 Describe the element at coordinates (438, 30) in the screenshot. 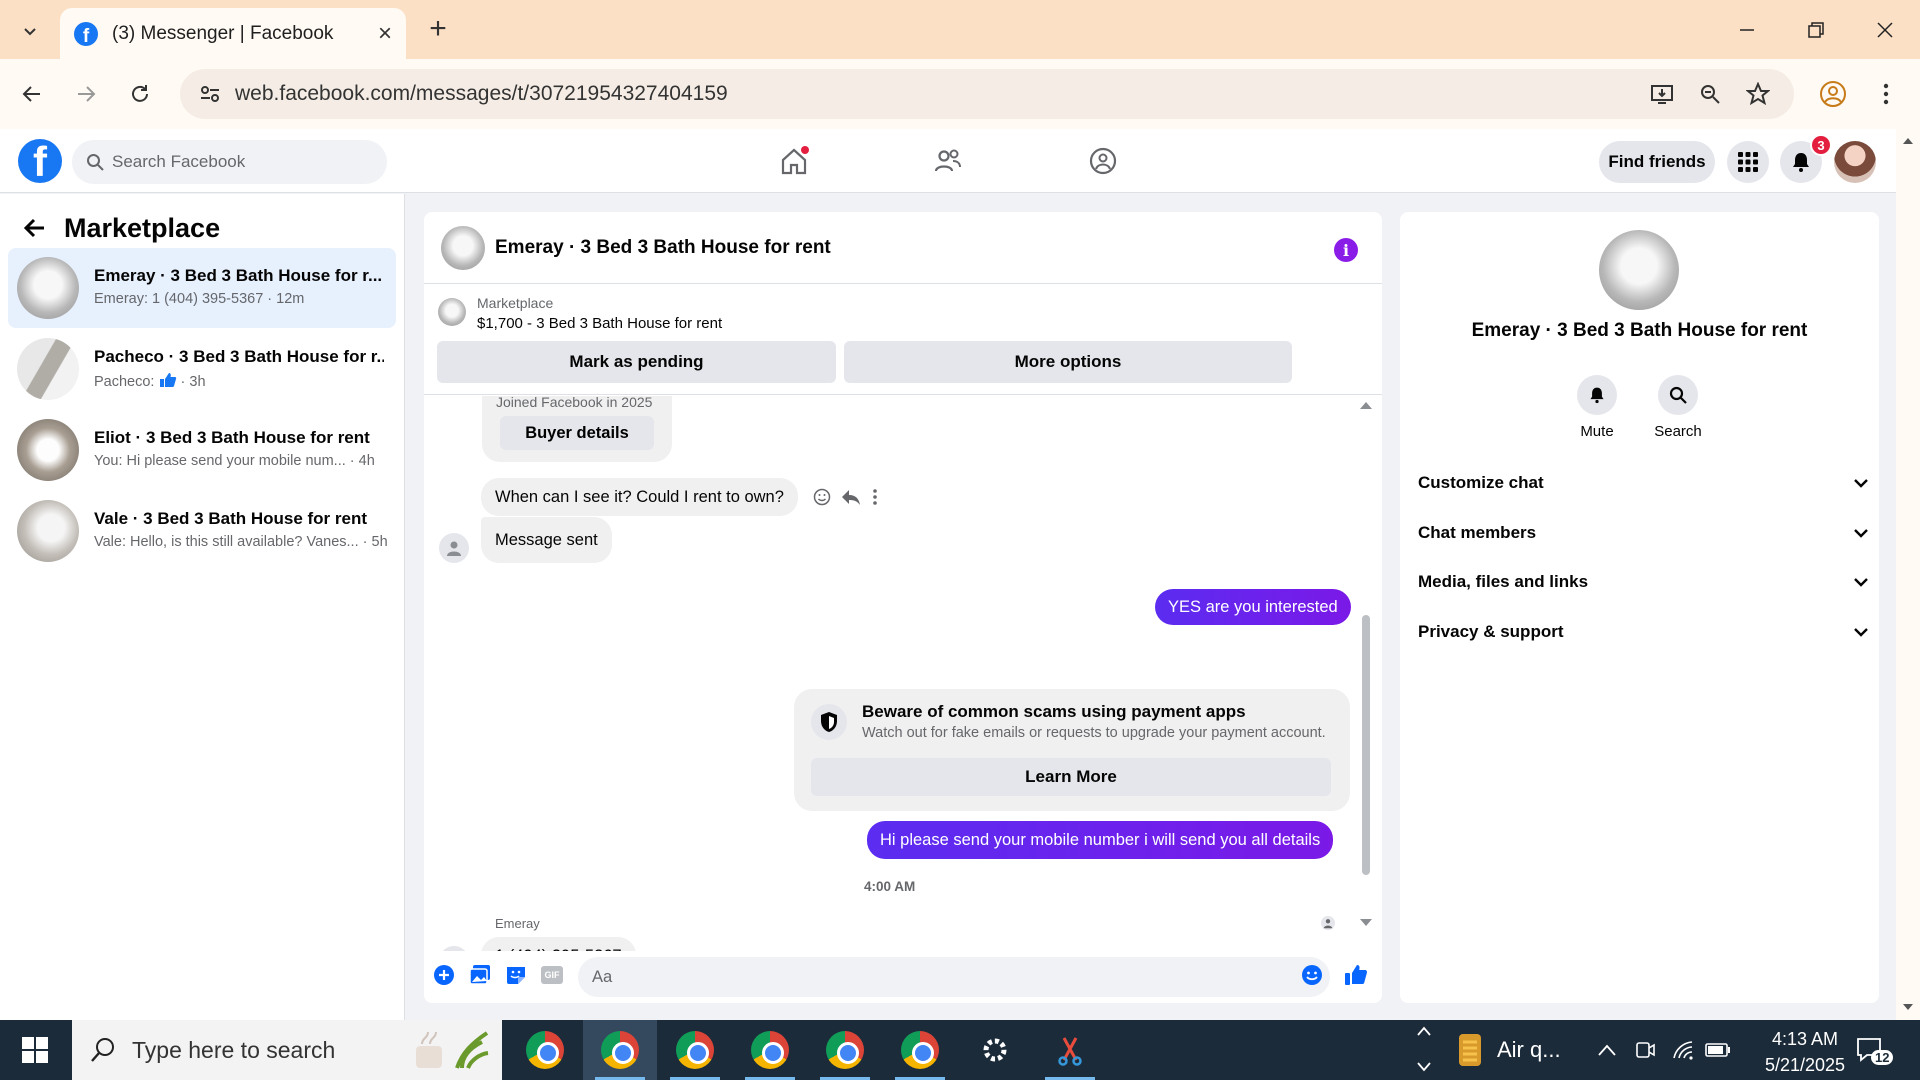

I see `new-tab-button: +` at that location.